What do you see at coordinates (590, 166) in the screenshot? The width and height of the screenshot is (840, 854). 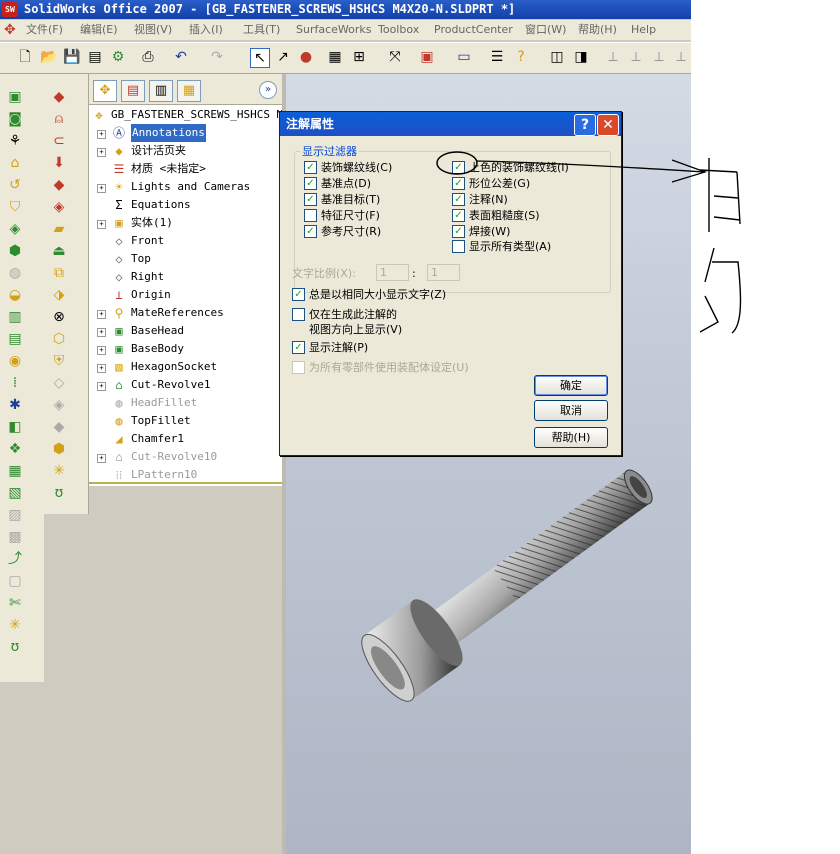 I see `arrow-line-icon` at bounding box center [590, 166].